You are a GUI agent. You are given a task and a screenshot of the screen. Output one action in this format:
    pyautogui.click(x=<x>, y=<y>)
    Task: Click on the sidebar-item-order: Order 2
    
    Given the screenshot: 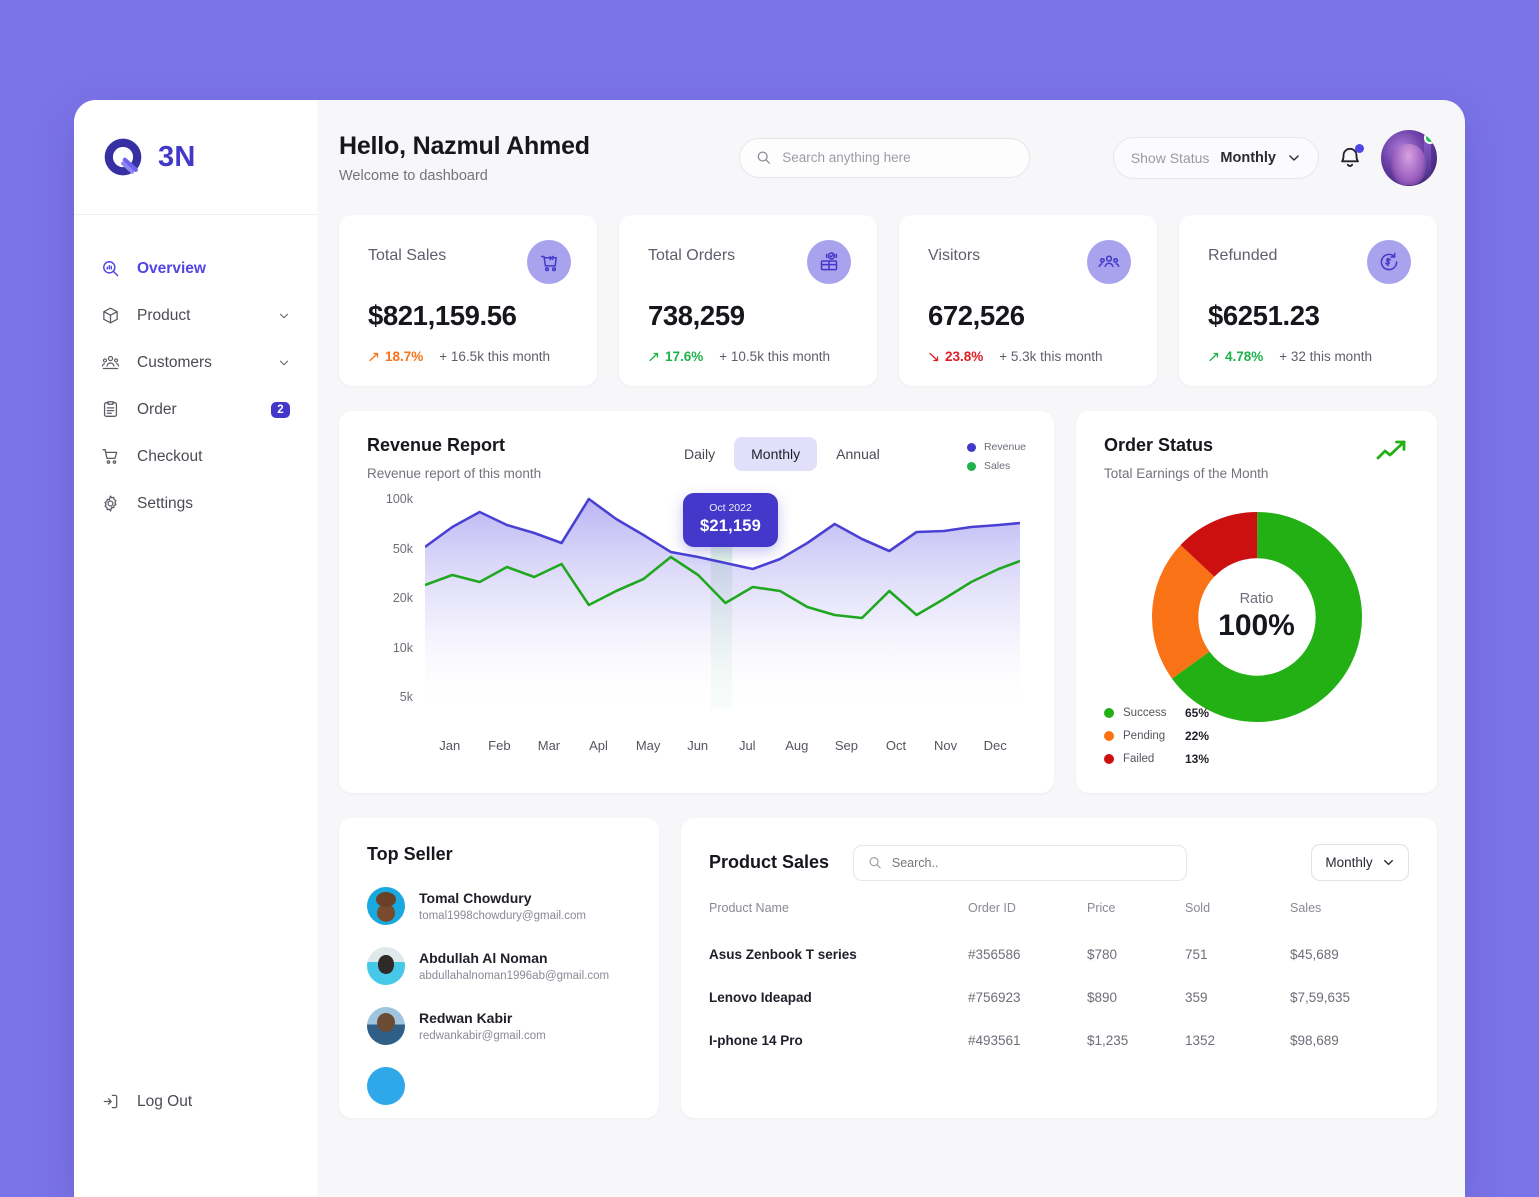 What is the action you would take?
    pyautogui.click(x=195, y=409)
    